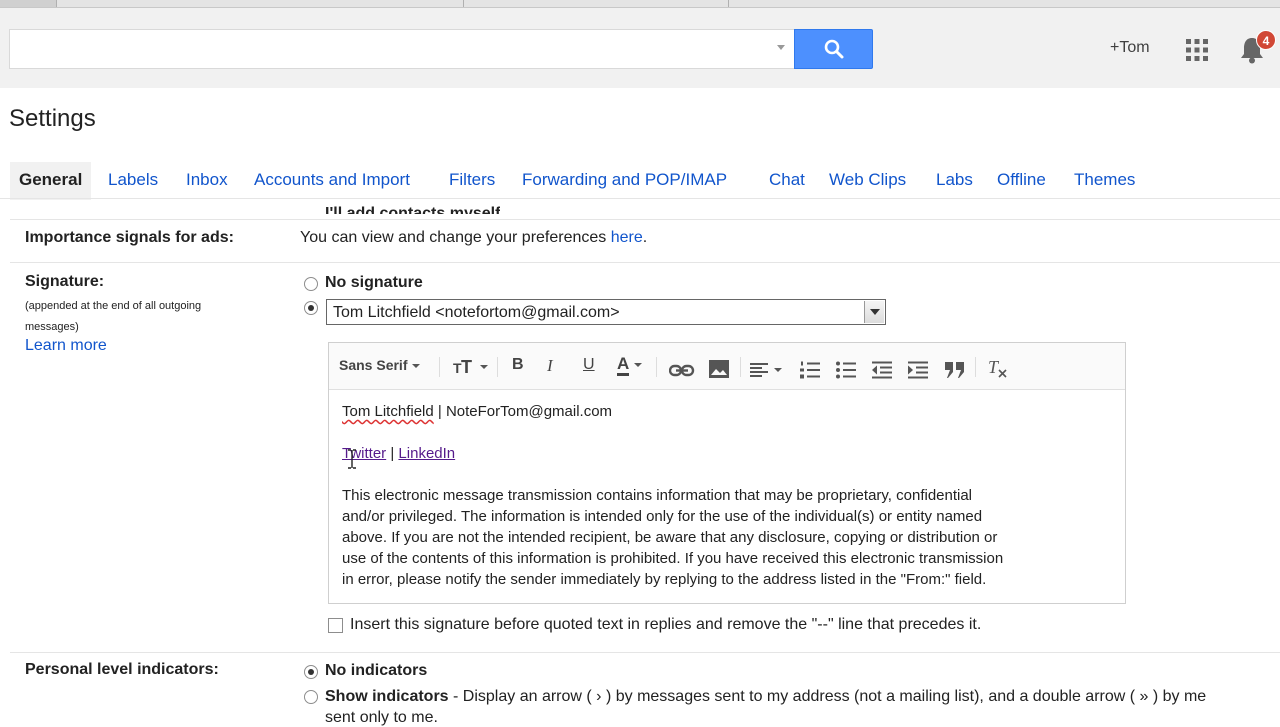 The height and width of the screenshot is (727, 1280). I want to click on insert-before-quoted-checkbox, so click(335, 625).